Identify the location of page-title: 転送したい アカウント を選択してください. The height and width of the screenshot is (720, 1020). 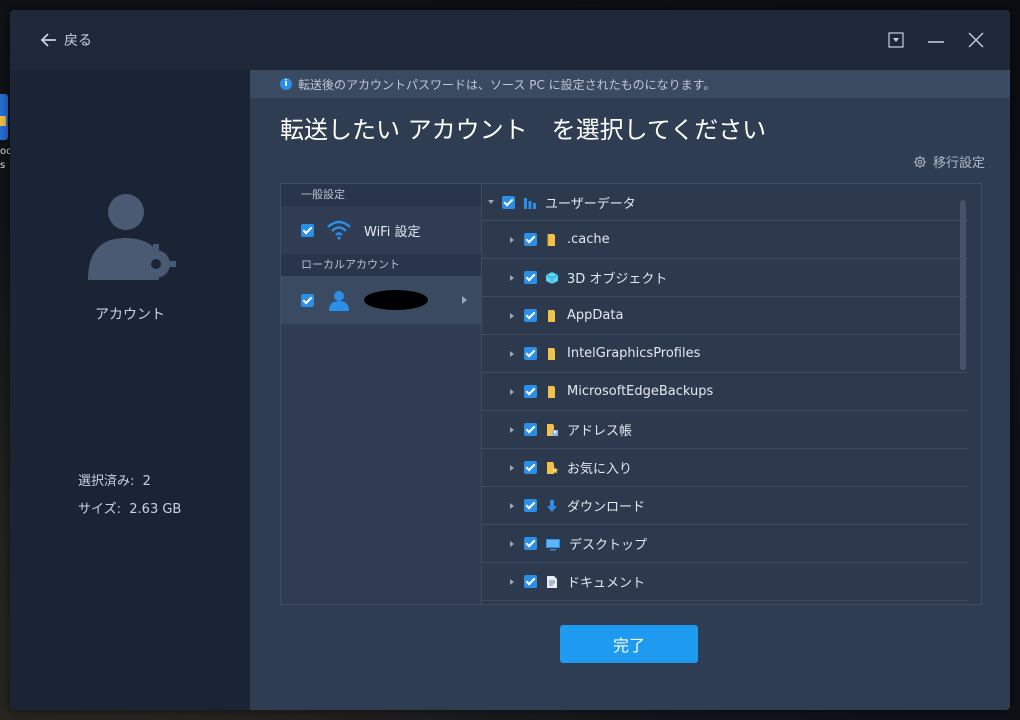
(523, 130).